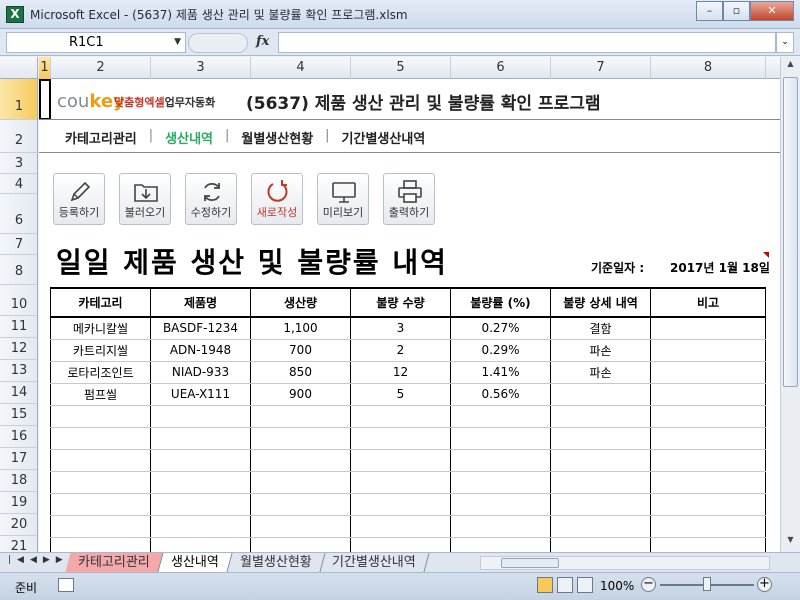  Describe the element at coordinates (101, 137) in the screenshot. I see `nav-item-category: 카테고리관리` at that location.